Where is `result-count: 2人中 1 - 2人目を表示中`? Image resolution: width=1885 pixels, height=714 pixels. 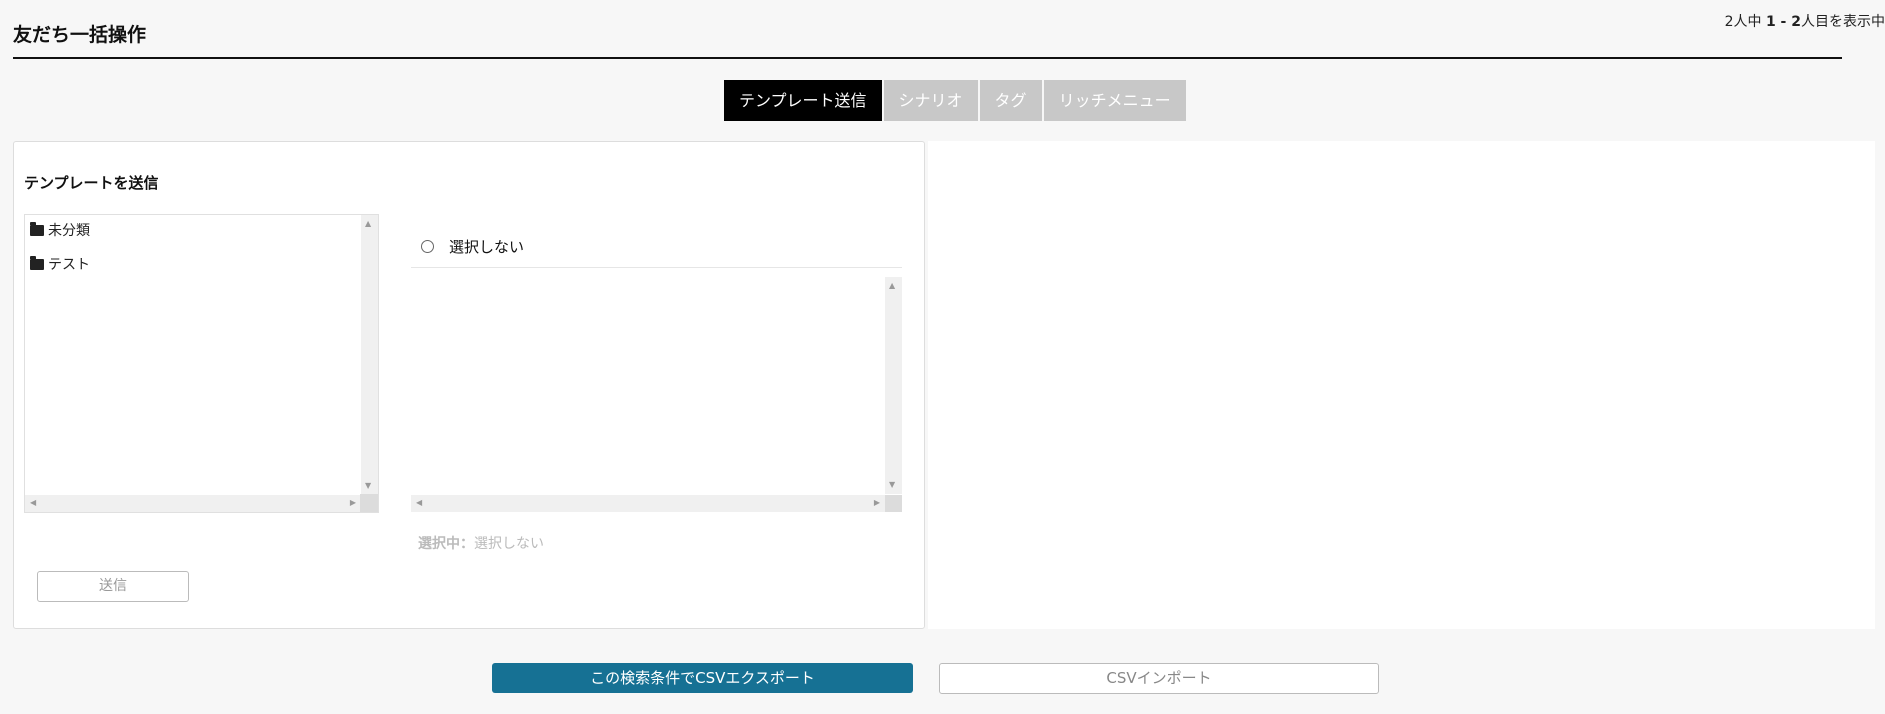
result-count: 2人中 1 - 2人目を表示中 is located at coordinates (1805, 21).